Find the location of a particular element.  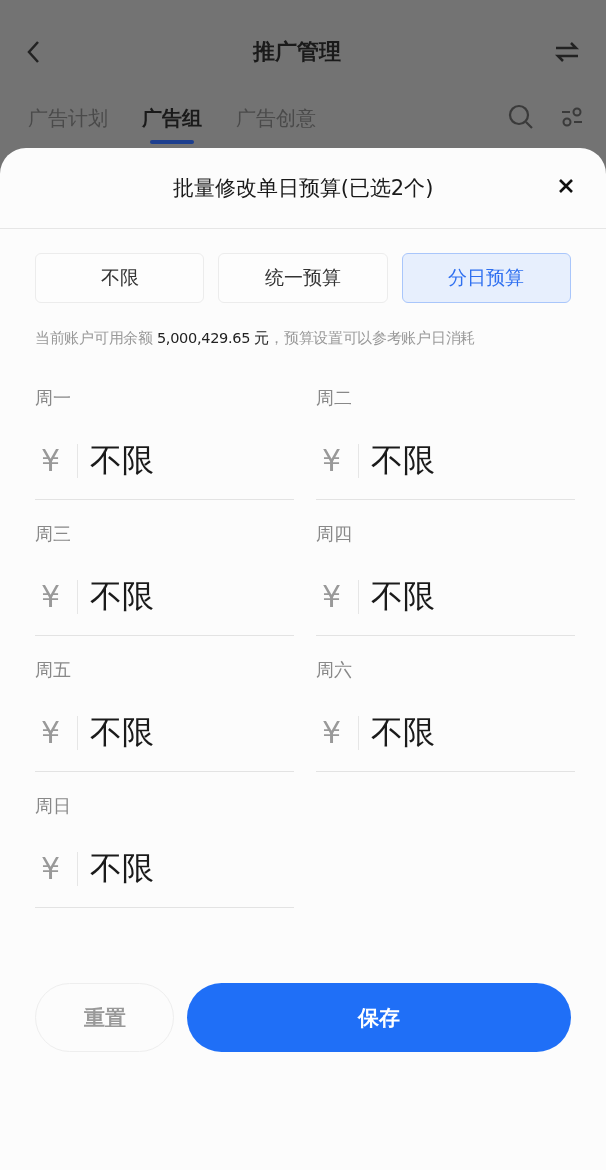

budget-mode-option: 统一预算 is located at coordinates (303, 278).